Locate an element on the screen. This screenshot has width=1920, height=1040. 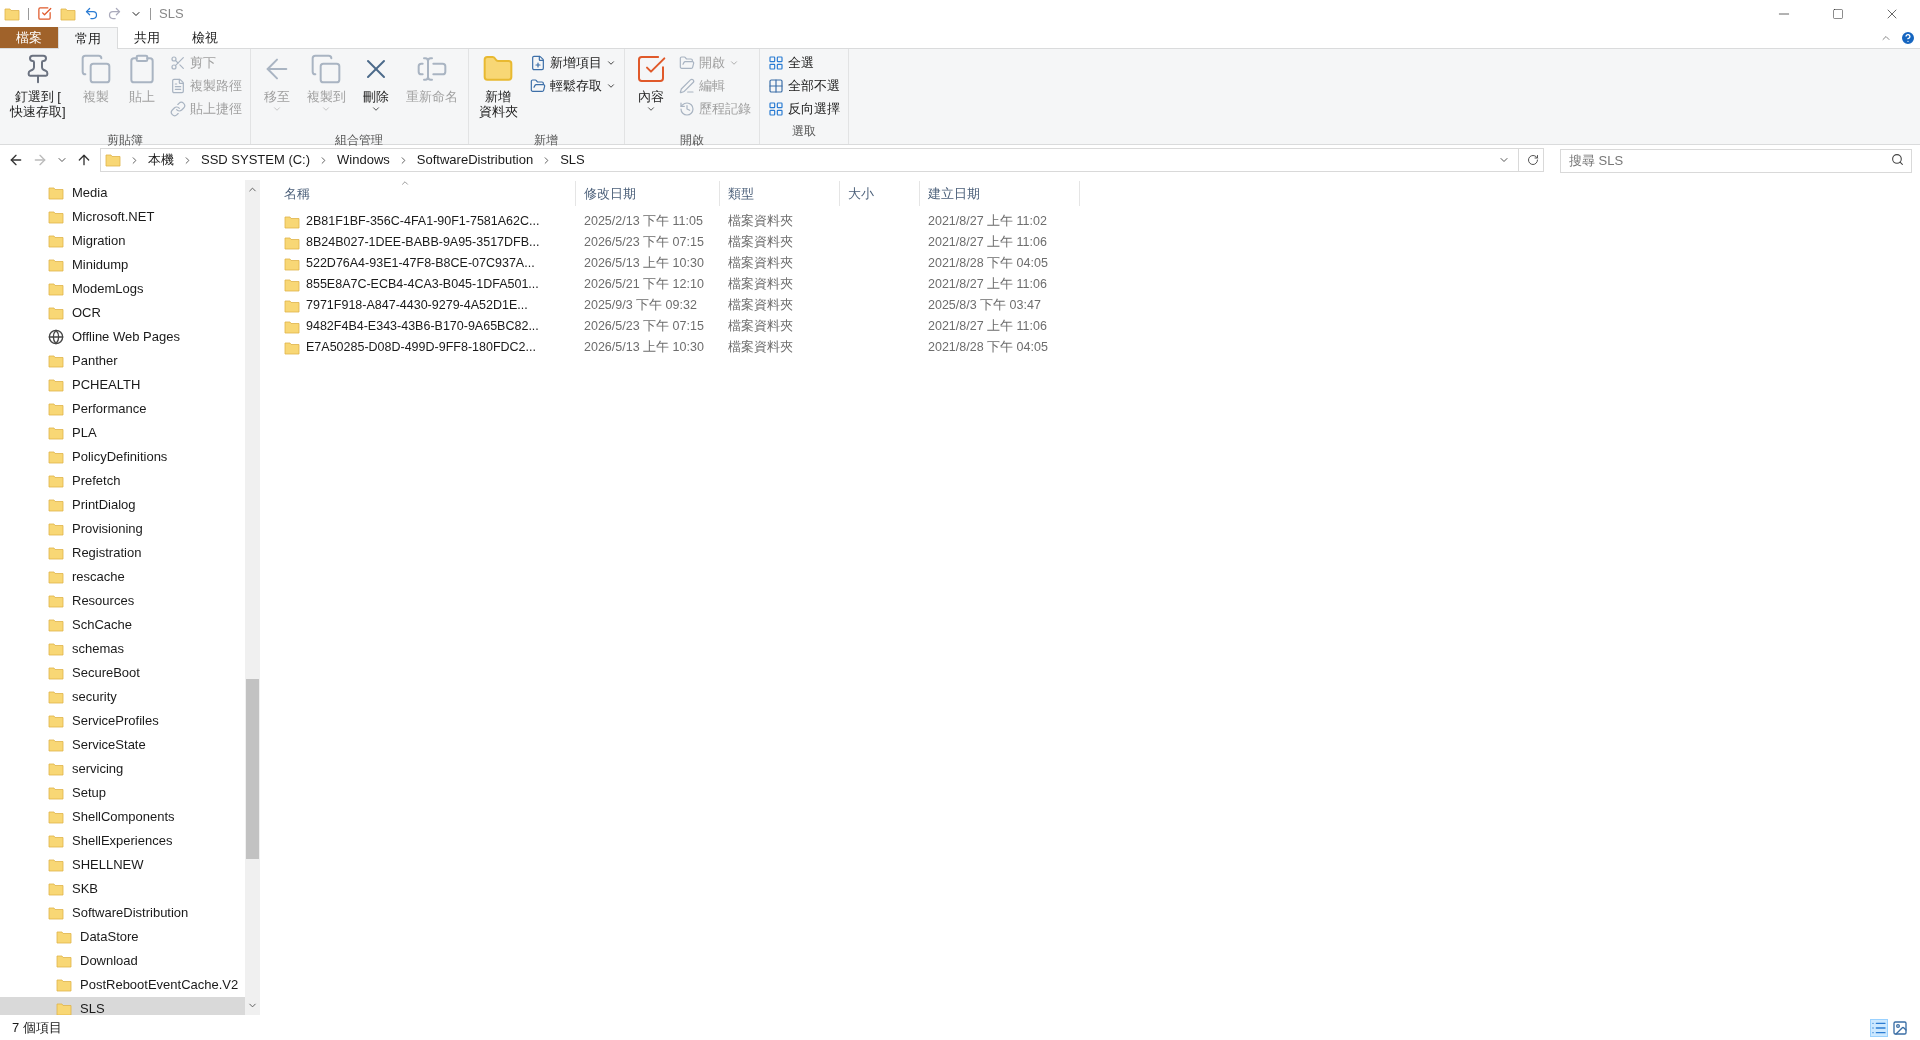
tree-item: ShellExperiences is located at coordinates (122, 841).